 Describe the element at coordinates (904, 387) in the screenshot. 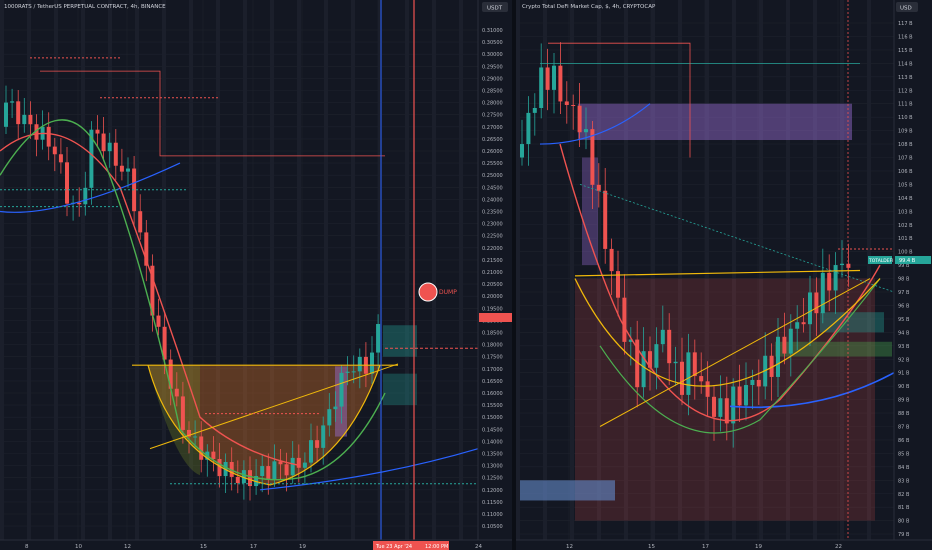

I see `right-price-tick: 90 B` at that location.